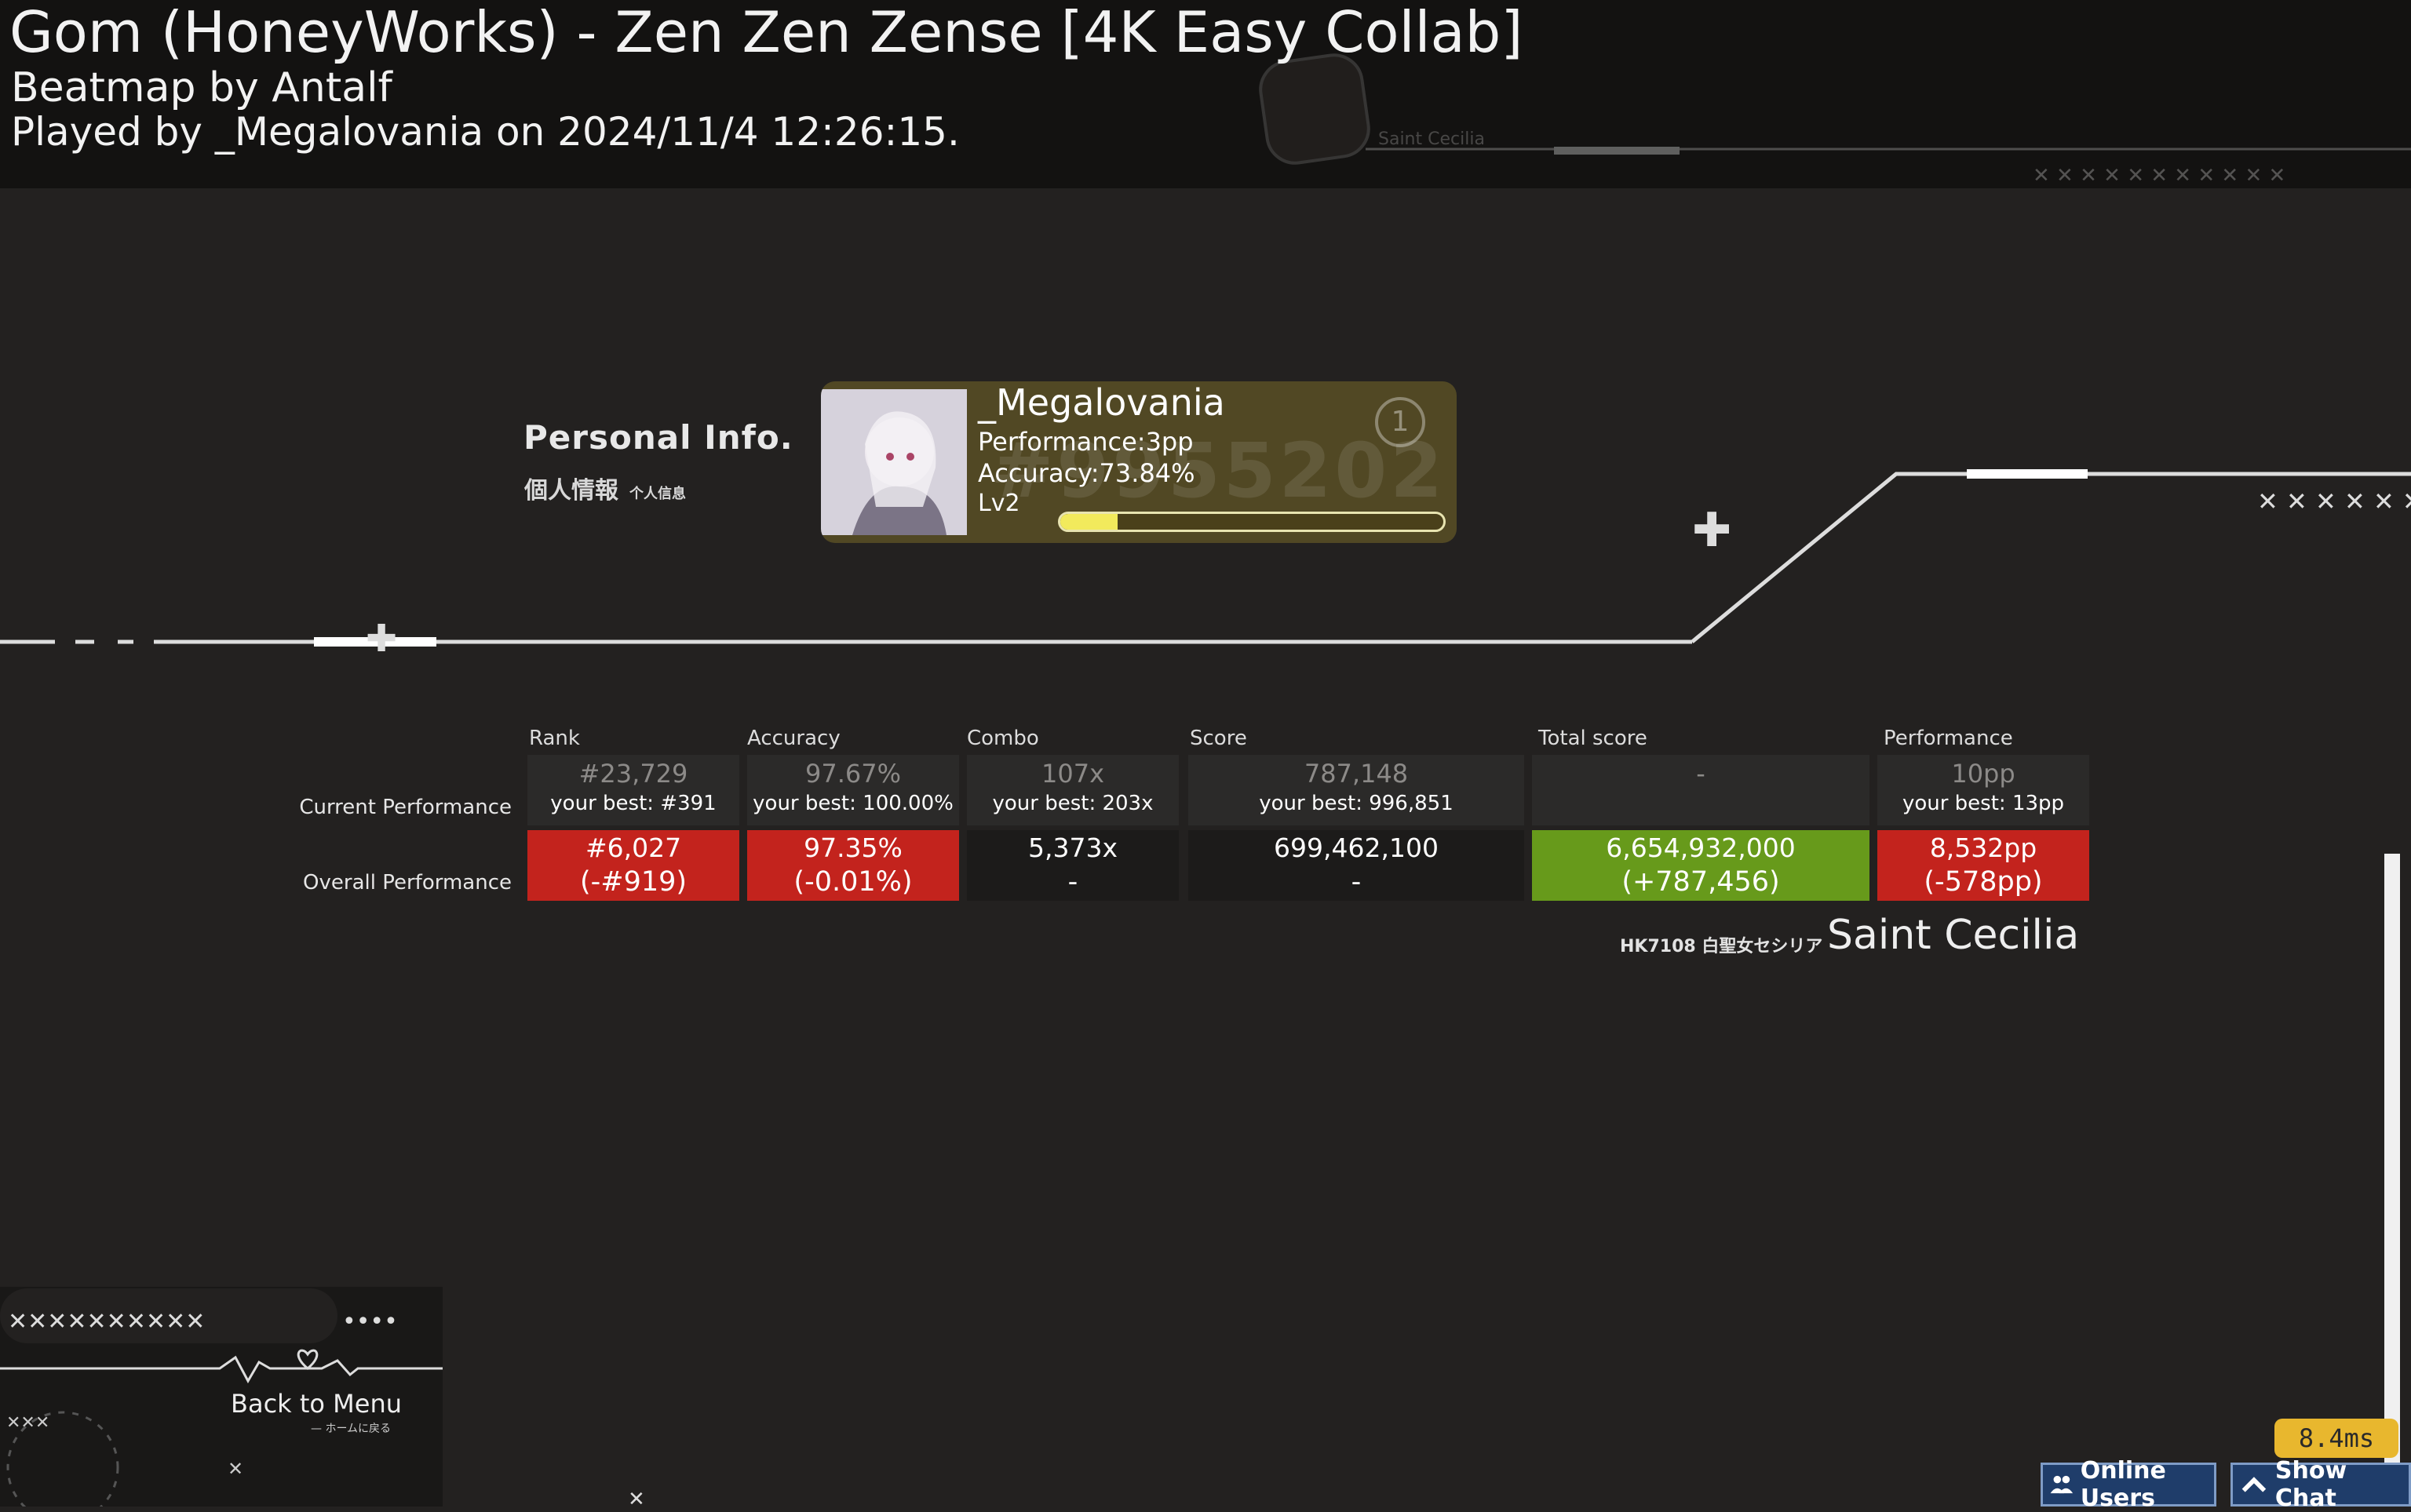  Describe the element at coordinates (201, 88) in the screenshot. I see `beatmap-mapper: Beatmap by Antalf` at that location.